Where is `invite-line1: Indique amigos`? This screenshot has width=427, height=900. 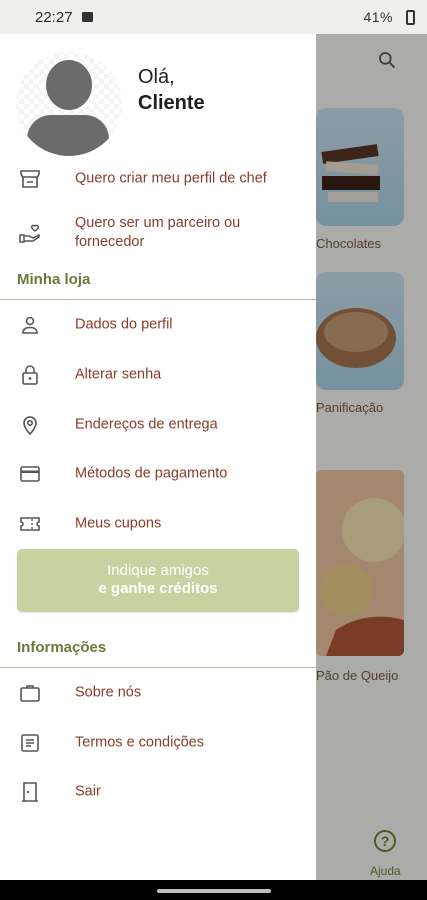
invite-line1: Indique amigos is located at coordinates (158, 570).